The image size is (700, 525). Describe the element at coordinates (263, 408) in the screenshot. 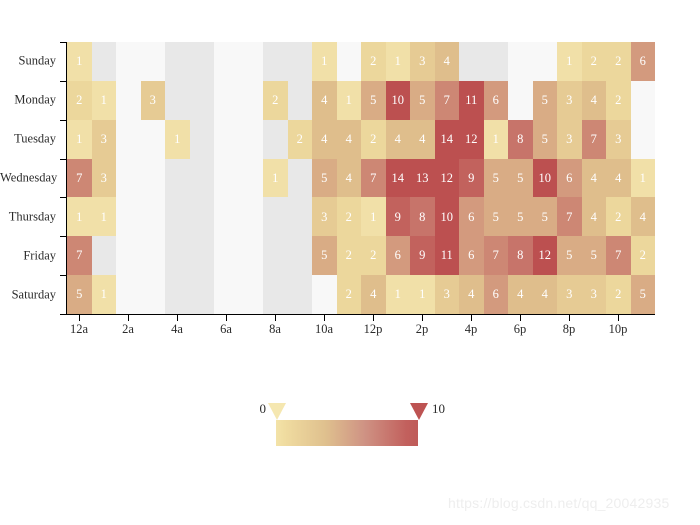

I see `legend-min-label: 0` at that location.